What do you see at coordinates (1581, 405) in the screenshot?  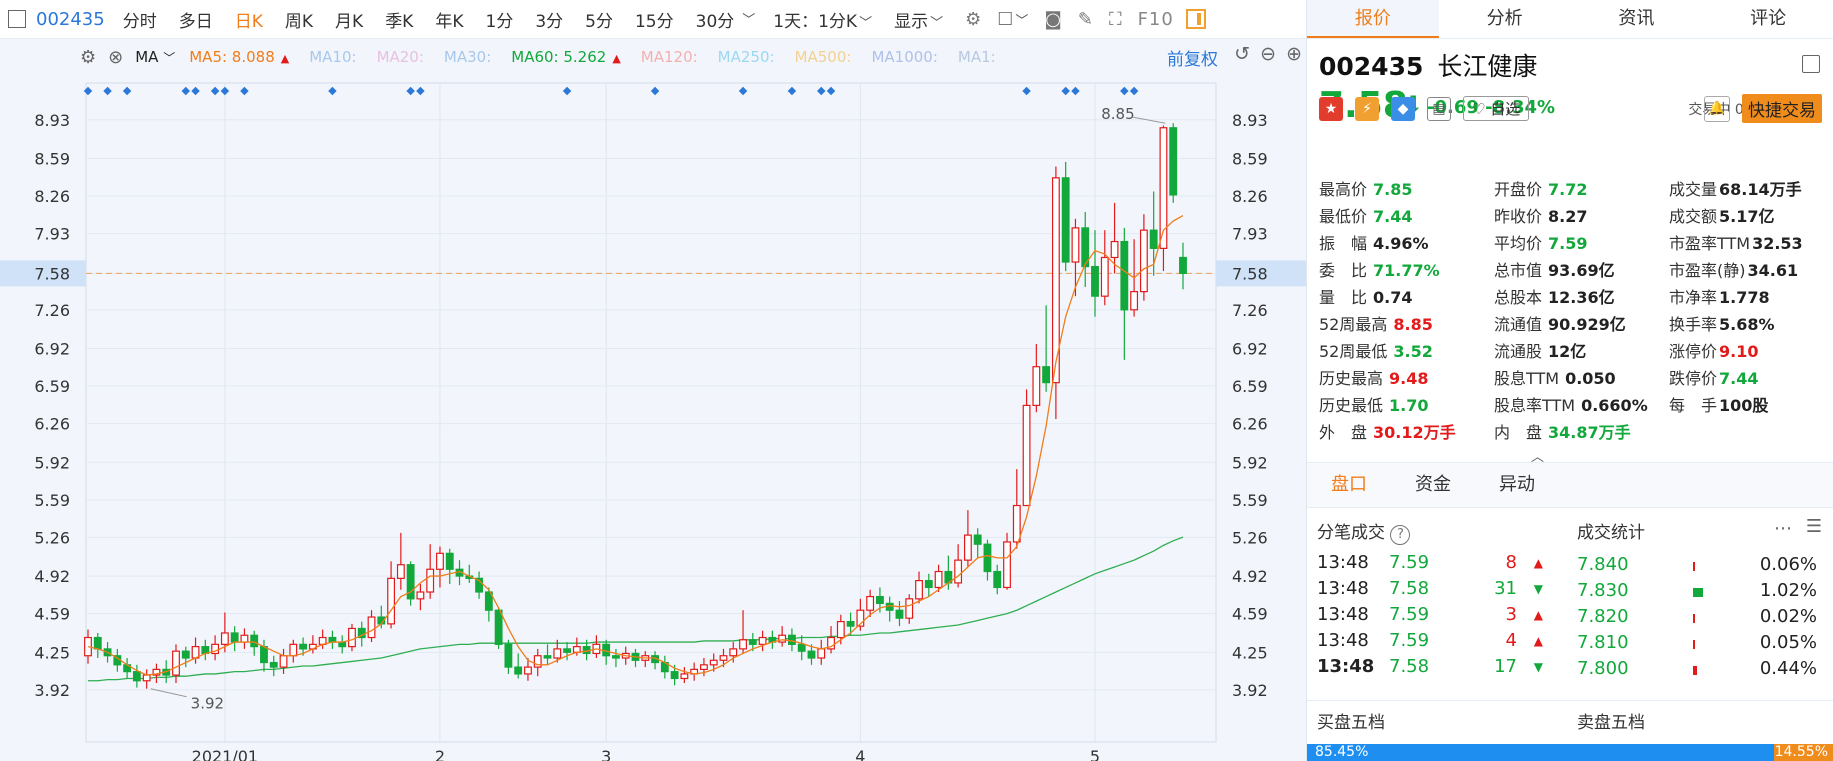 I see `stat-cell: 股息率TTM 0.660%` at bounding box center [1581, 405].